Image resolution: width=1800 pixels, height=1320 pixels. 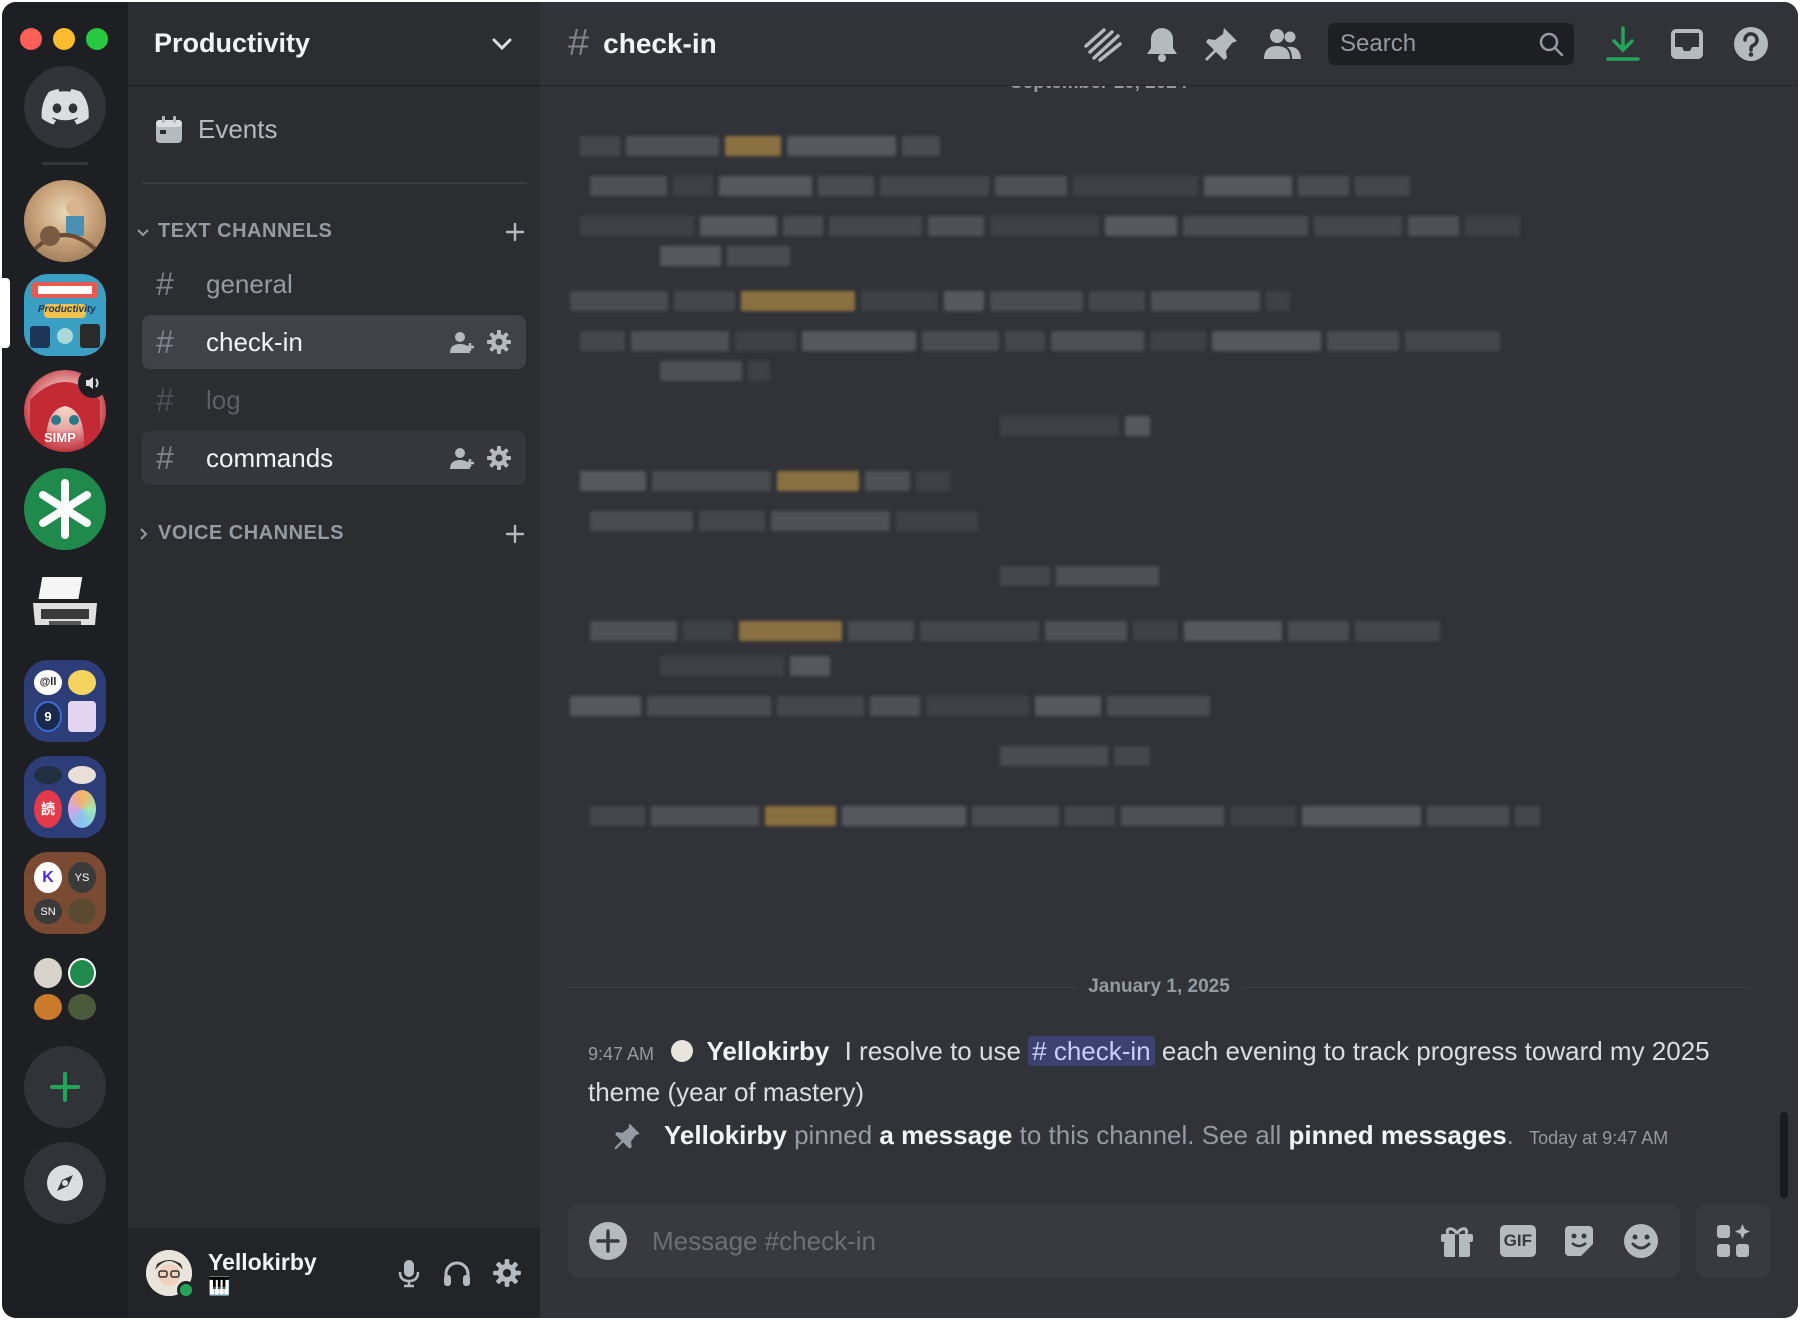 What do you see at coordinates (65, 797) in the screenshot?
I see `server-folder-2: 読` at bounding box center [65, 797].